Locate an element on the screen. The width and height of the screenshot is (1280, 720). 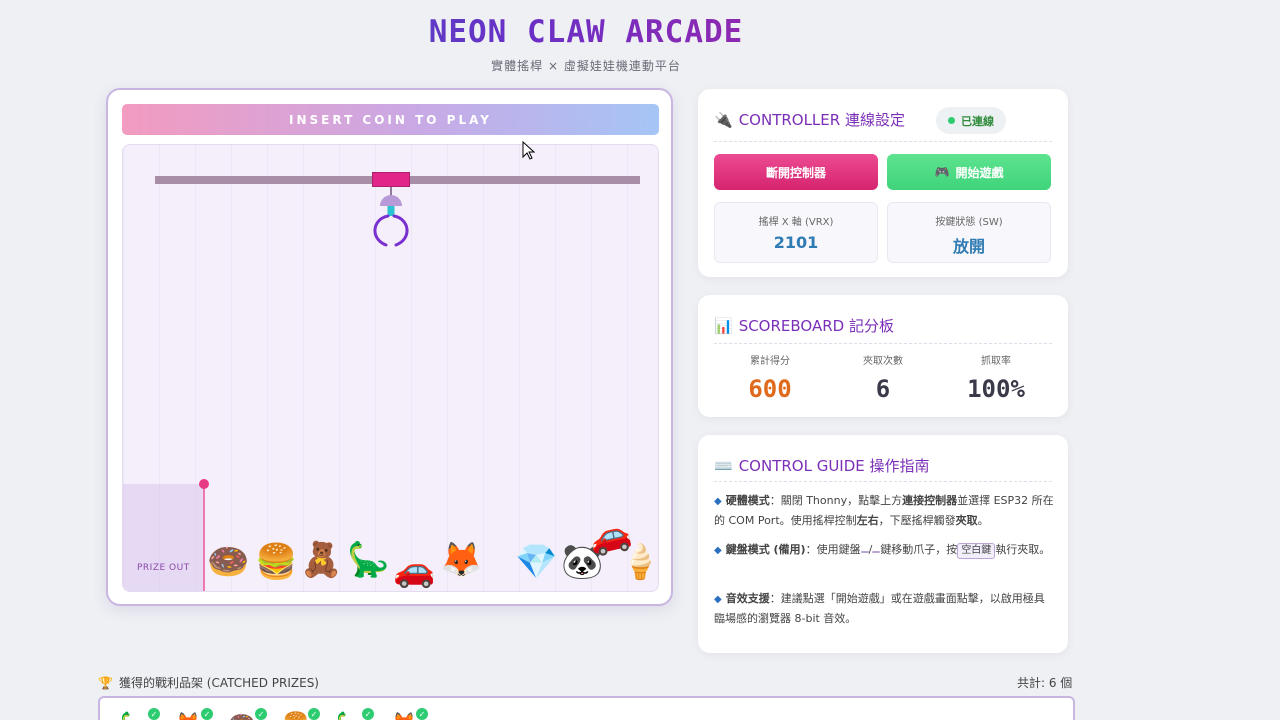
total-score-value: 600 is located at coordinates (770, 389).